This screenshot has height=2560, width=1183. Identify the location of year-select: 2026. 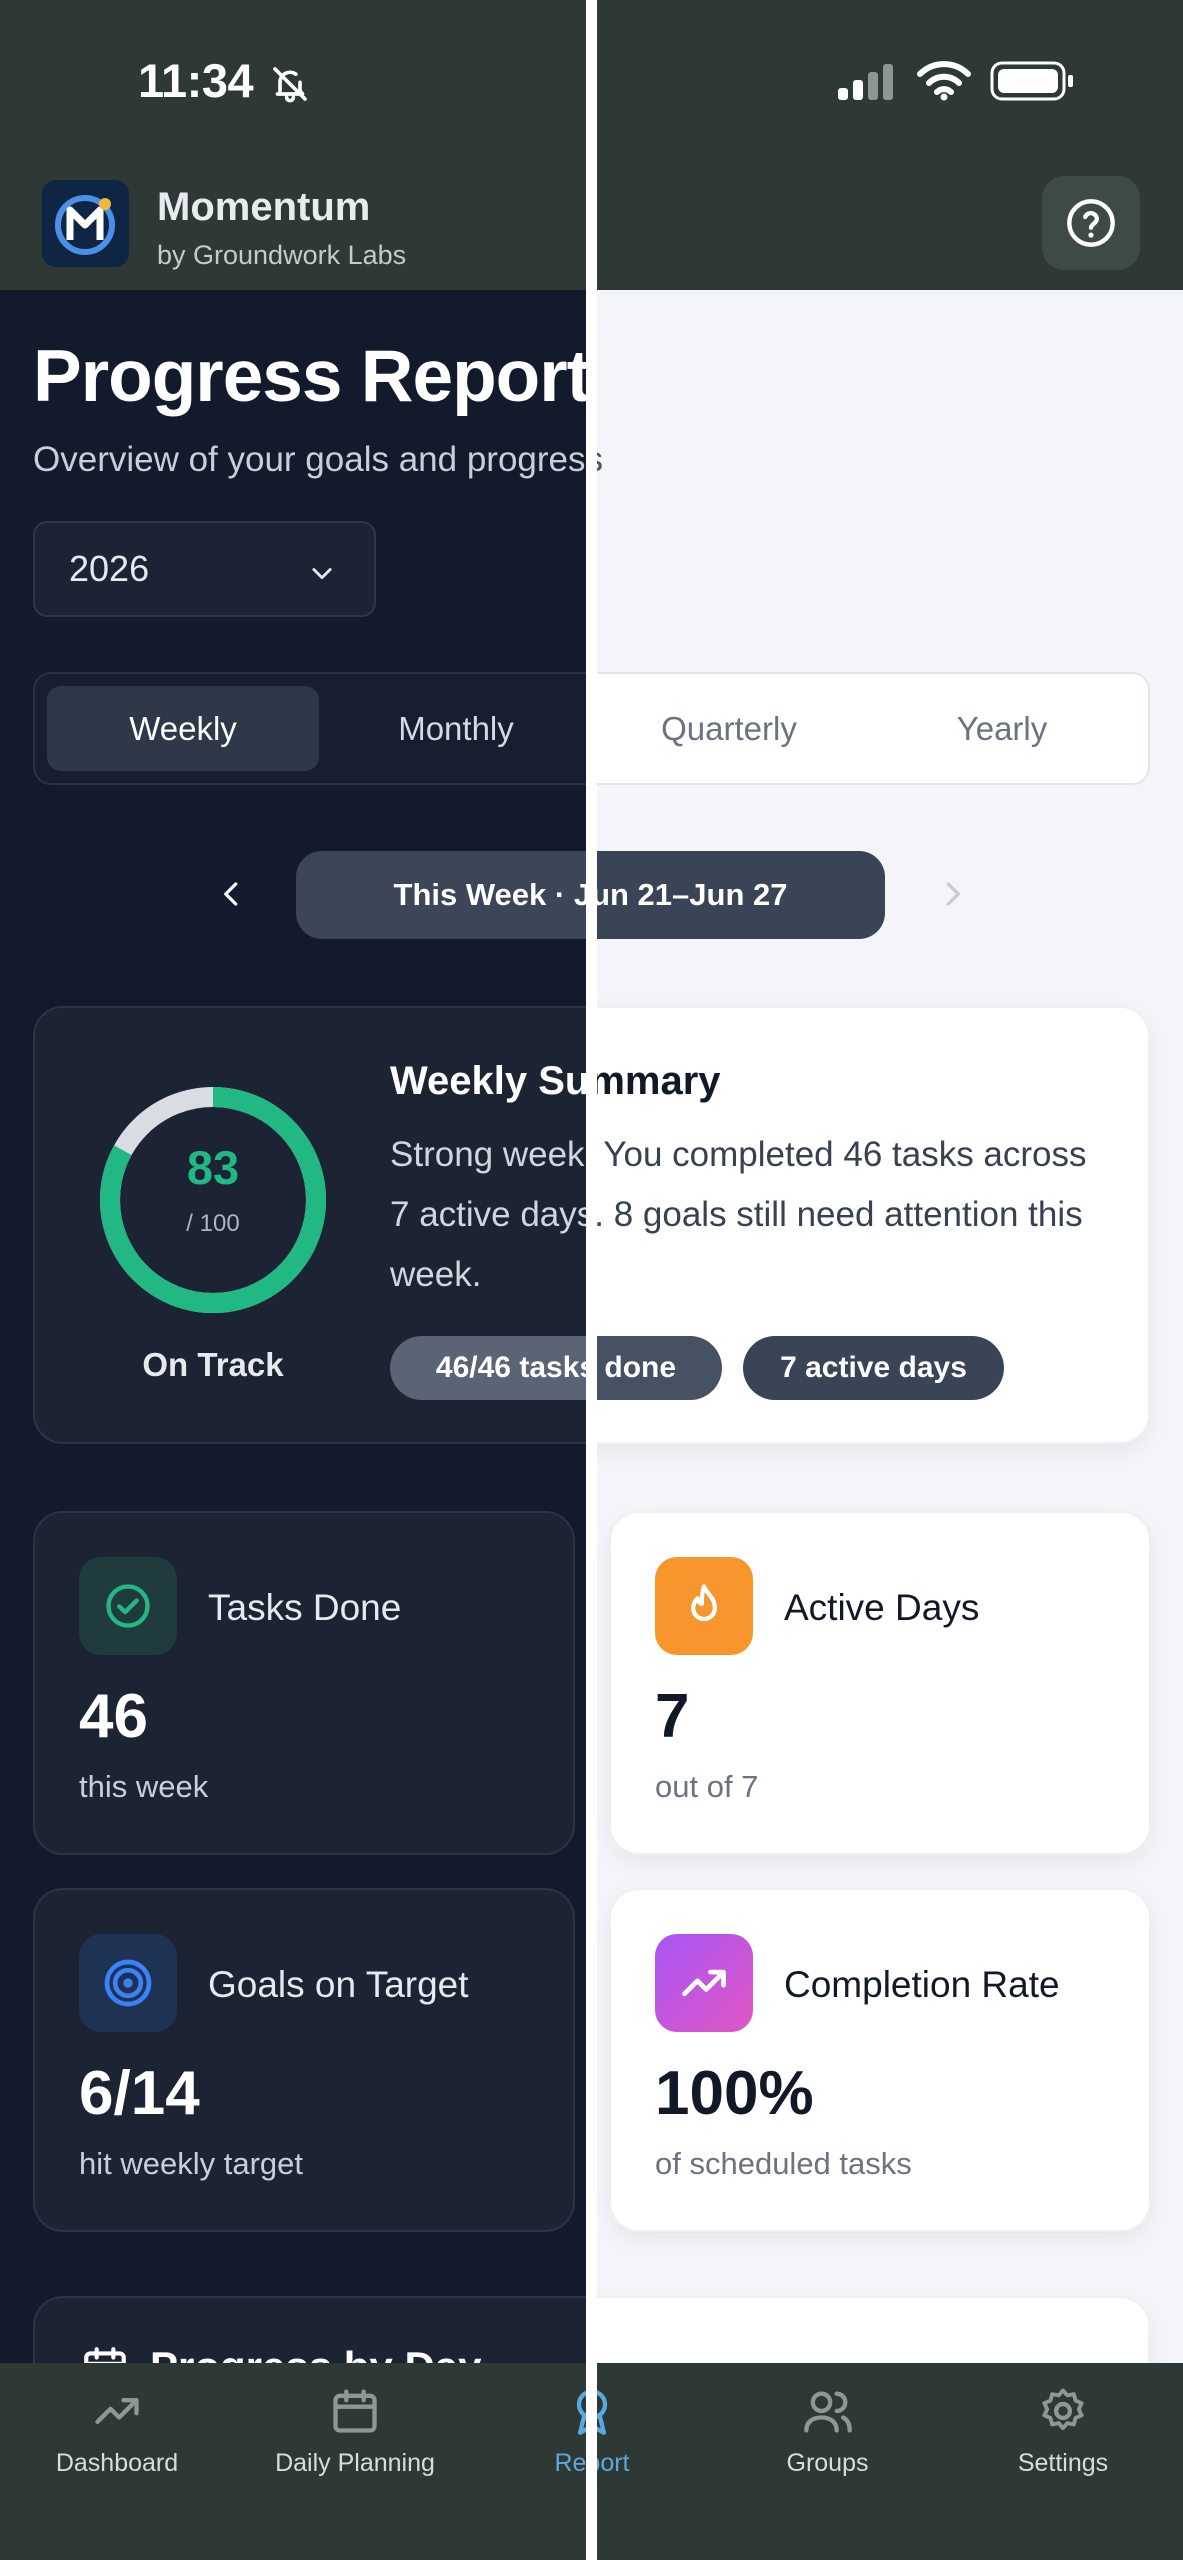
(204, 569).